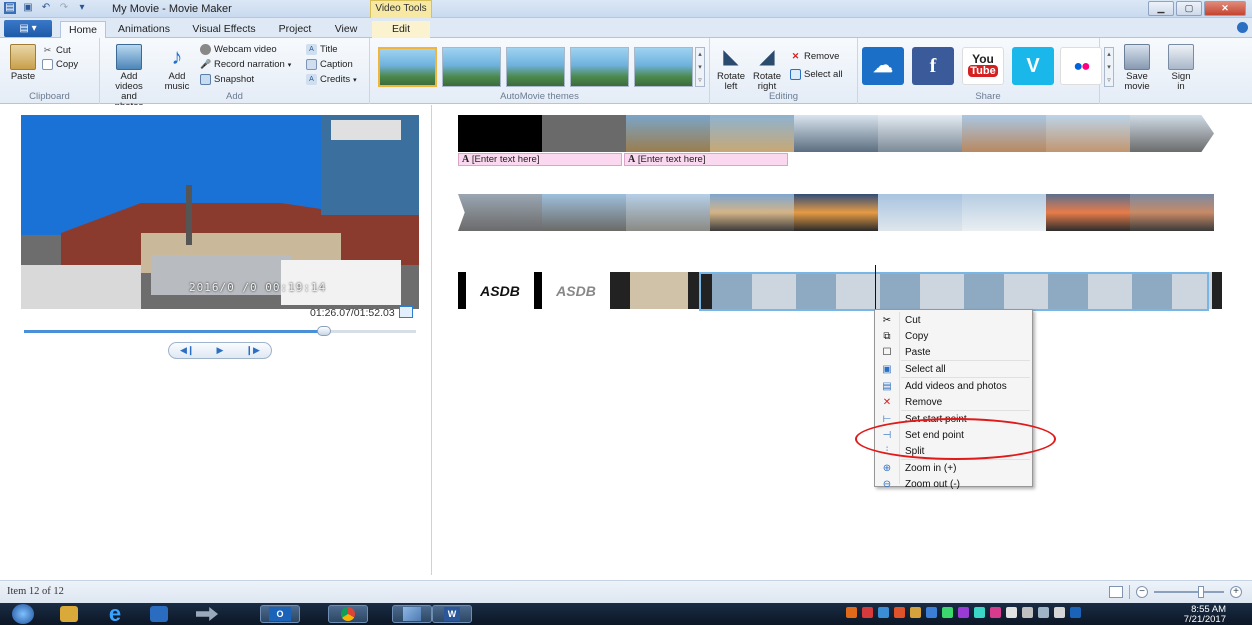 The image size is (1252, 625). What do you see at coordinates (953, 369) in the screenshot?
I see `menu-item-select-all: ▣ Select all` at bounding box center [953, 369].